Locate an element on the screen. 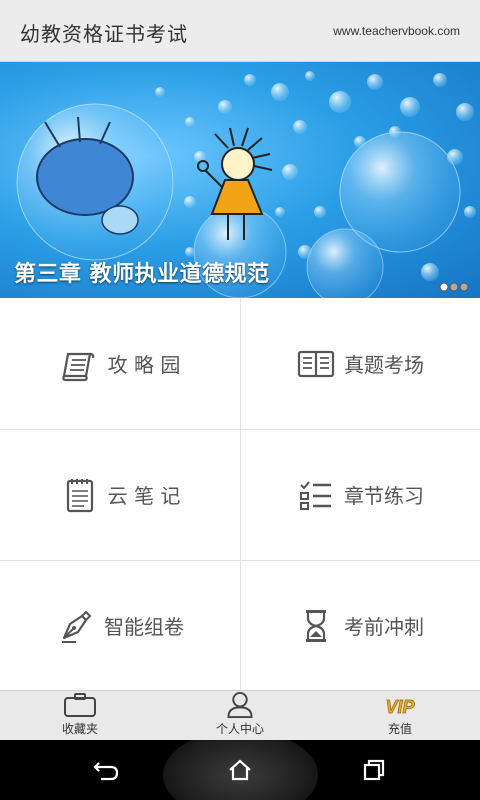 The width and height of the screenshot is (480, 800). chapter-practice-button: 章节练习 is located at coordinates (360, 494).